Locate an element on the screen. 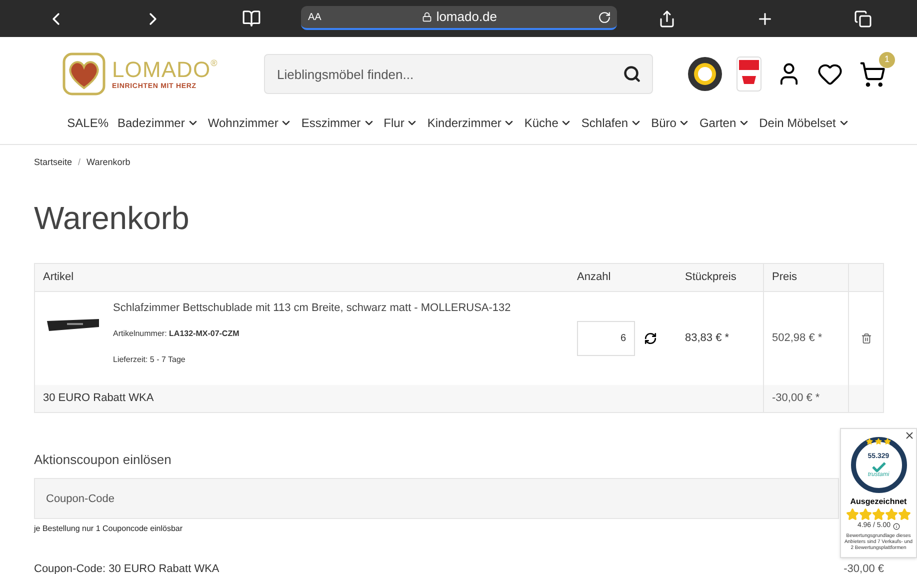 This screenshot has width=917, height=574. applied-coupon-amount: -30,00 € is located at coordinates (864, 568).